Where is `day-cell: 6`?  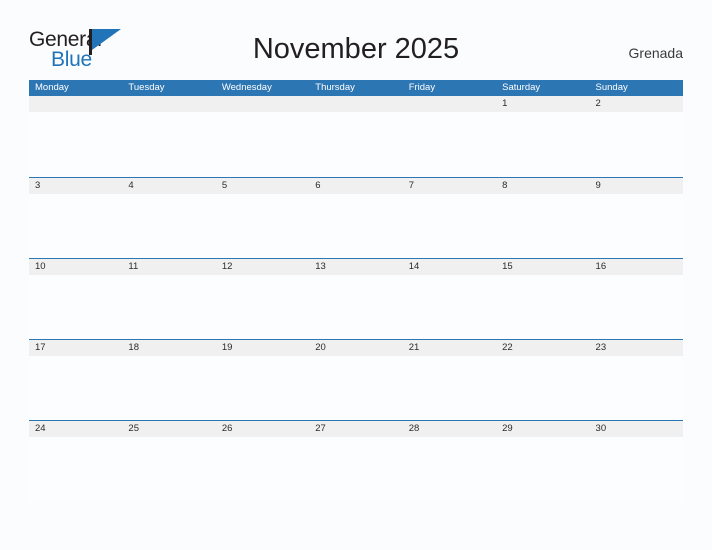 day-cell: 6 is located at coordinates (355, 186).